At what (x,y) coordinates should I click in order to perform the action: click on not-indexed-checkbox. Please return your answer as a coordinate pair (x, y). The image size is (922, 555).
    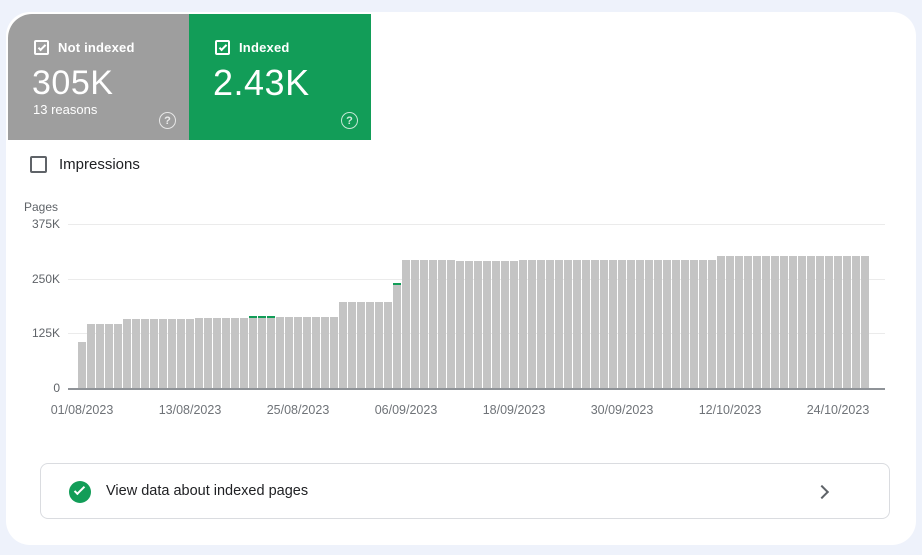
    Looking at the image, I should click on (41, 47).